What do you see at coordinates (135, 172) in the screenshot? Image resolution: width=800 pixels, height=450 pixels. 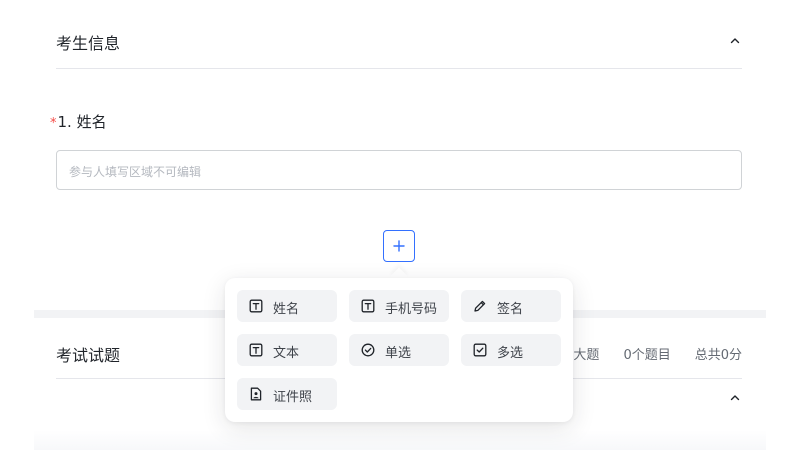 I see `answer-placeholder: 参与人填写区域不可编辑` at bounding box center [135, 172].